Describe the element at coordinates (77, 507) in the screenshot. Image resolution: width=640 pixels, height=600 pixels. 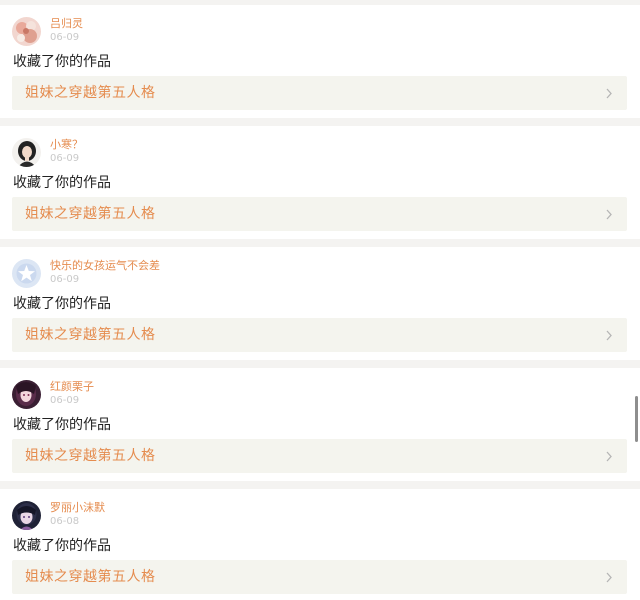
I see `username: 罗丽小沫默` at that location.